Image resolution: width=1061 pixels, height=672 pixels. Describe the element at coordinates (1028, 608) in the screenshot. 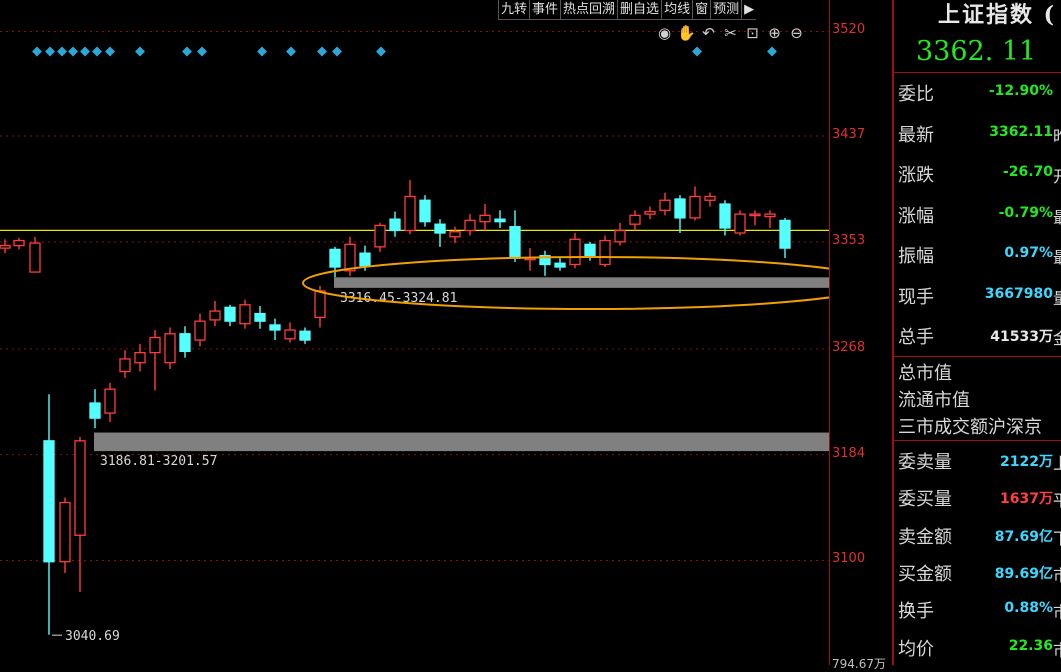

I see `quote-value: 0.88%` at that location.